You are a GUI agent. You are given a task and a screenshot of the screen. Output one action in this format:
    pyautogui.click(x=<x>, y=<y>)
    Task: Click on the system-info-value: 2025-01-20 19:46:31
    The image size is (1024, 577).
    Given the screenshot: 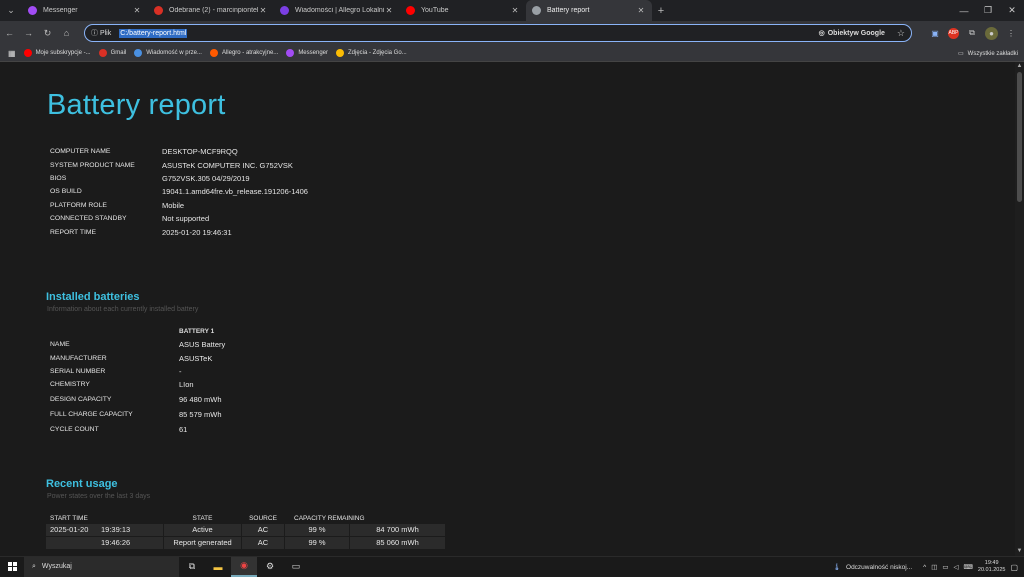 What is the action you would take?
    pyautogui.click(x=197, y=232)
    